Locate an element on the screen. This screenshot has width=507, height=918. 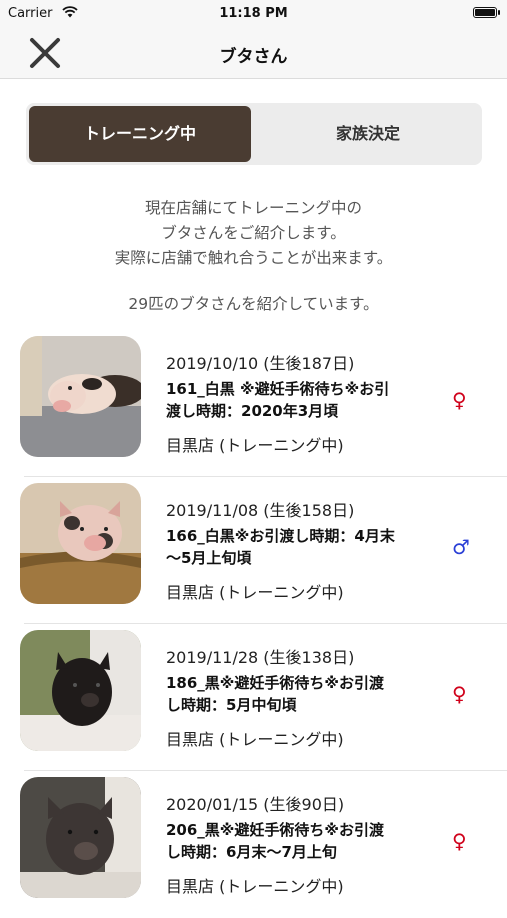
intro-line: 実際に店舗で触れ合うことが出来ます。 is located at coordinates (253, 258).